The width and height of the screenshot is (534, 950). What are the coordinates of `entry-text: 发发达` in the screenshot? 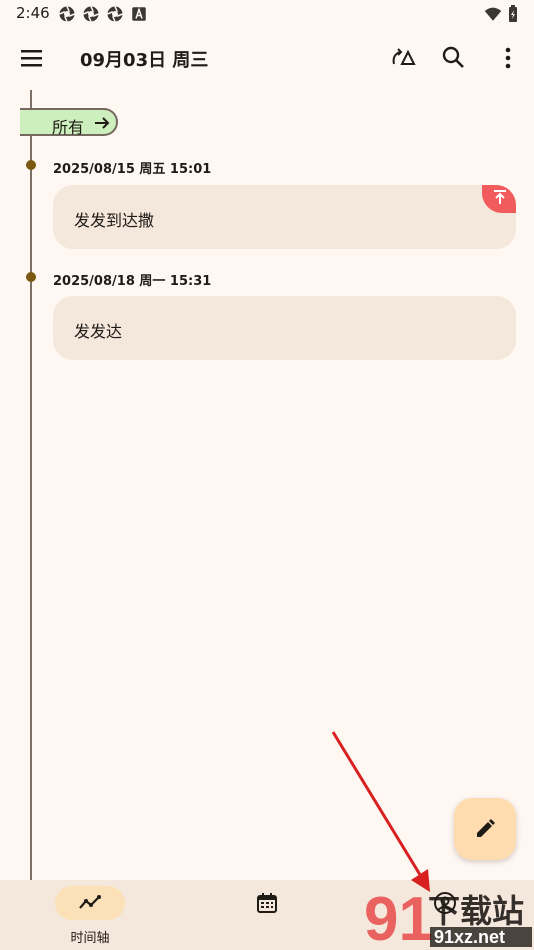 It's located at (98, 331).